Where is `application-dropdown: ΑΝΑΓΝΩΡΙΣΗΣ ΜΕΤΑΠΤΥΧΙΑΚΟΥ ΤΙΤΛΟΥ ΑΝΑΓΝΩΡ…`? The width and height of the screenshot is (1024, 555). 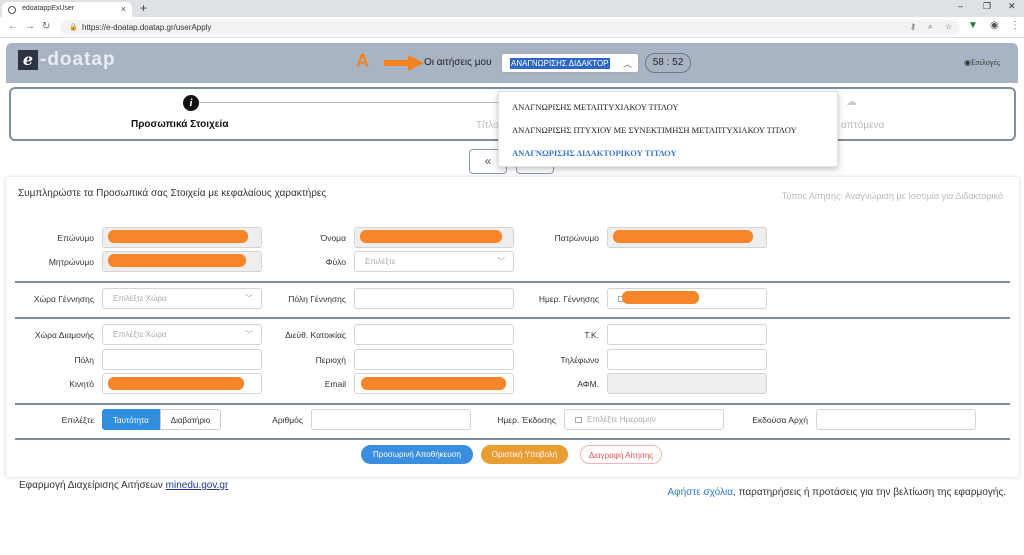
application-dropdown: ΑΝΑΓΝΩΡΙΣΗΣ ΜΕΤΑΠΤΥΧΙΑΚΟΥ ΤΙΤΛΟΥ ΑΝΑΓΝΩΡ… is located at coordinates (668, 129).